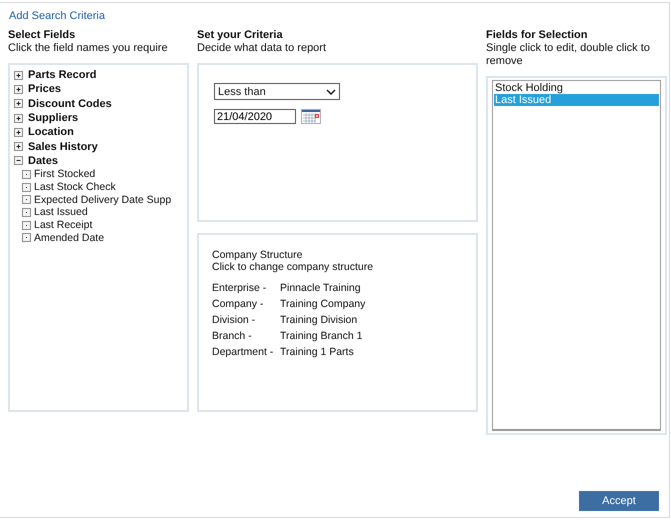  I want to click on field-label: Department -, so click(243, 352).